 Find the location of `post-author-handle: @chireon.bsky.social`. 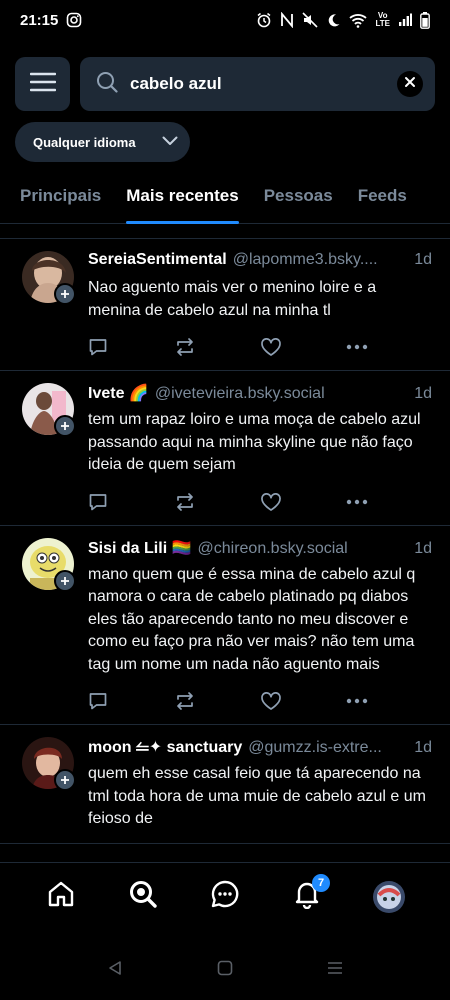

post-author-handle: @chireon.bsky.social is located at coordinates (302, 549).